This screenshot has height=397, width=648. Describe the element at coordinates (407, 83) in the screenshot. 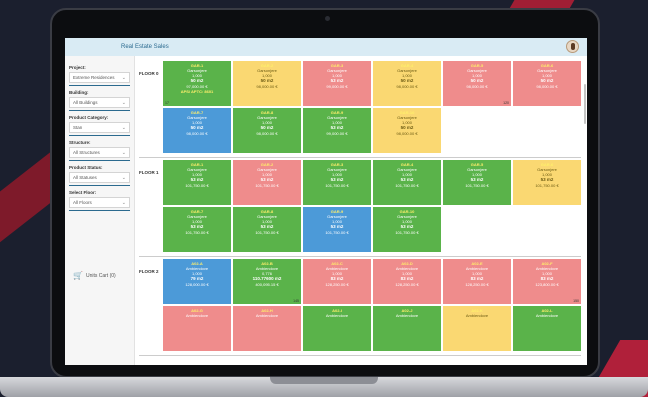

I see `unit-card: GAR-4 Garsonjere 1,000 50 m2 98,000.00 €` at that location.